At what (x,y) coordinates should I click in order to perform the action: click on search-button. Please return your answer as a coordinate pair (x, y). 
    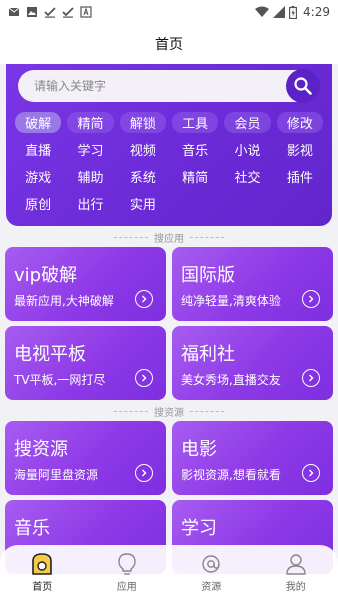
    Looking at the image, I should click on (303, 86).